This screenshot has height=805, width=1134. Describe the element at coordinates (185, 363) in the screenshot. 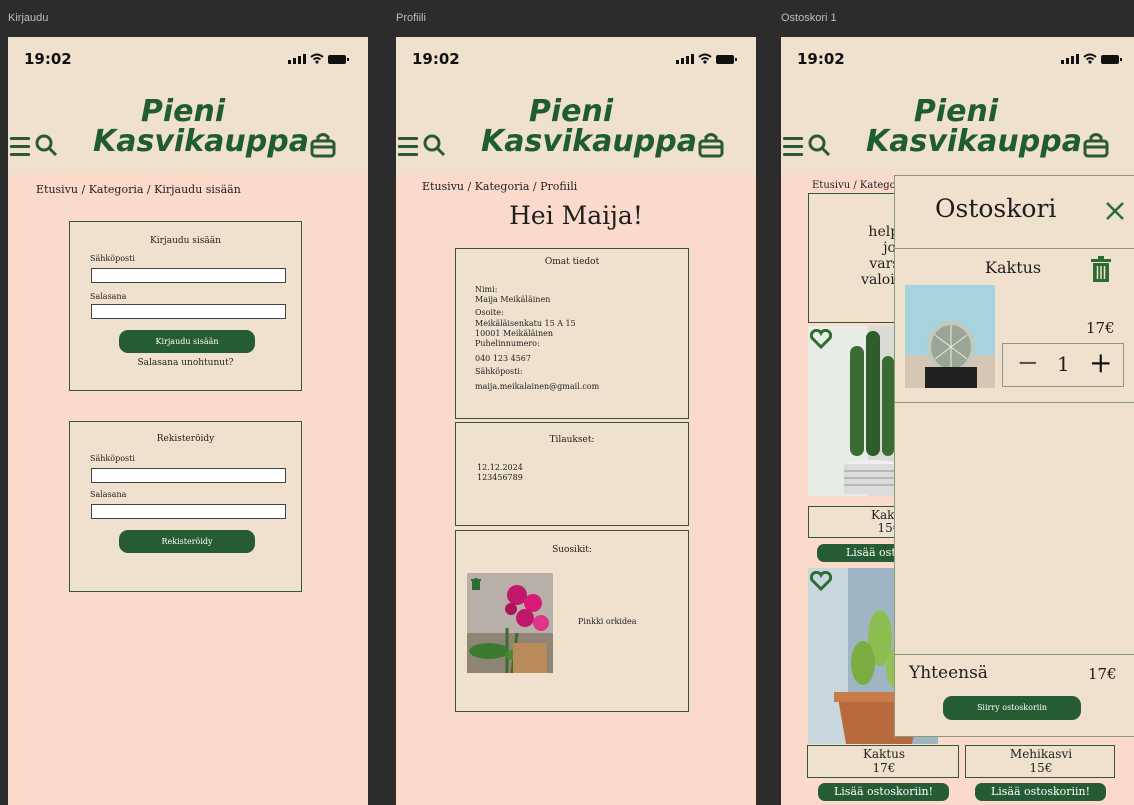

I see `forgot-password-link: Salasana unohtunut?` at that location.